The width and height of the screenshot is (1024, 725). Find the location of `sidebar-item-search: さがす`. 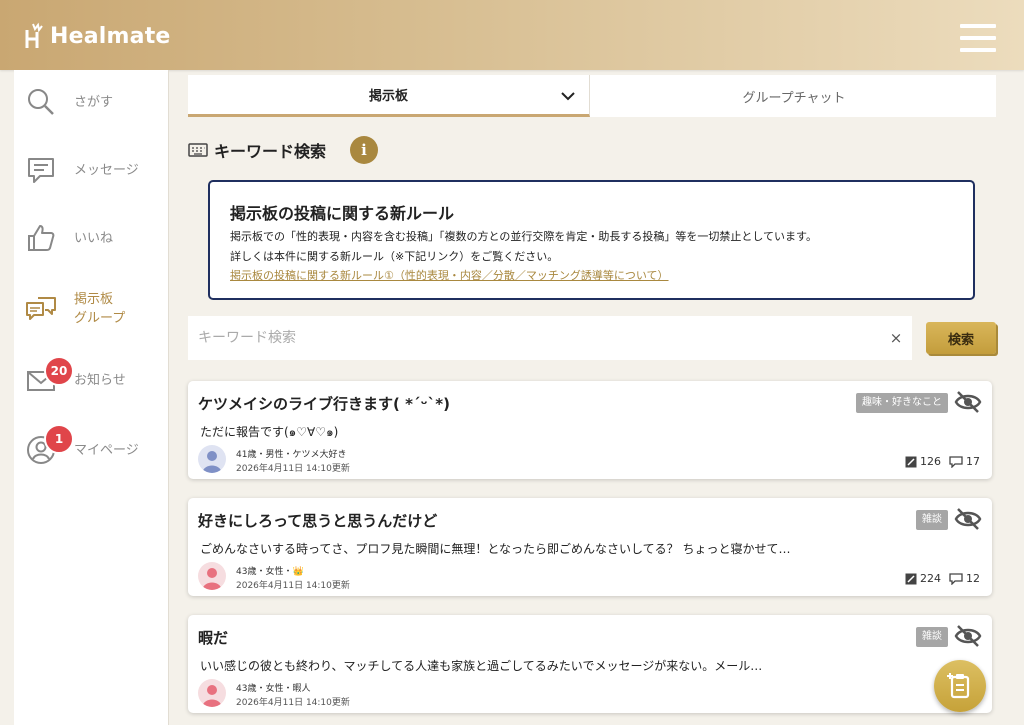

sidebar-item-search: さがす is located at coordinates (91, 102).